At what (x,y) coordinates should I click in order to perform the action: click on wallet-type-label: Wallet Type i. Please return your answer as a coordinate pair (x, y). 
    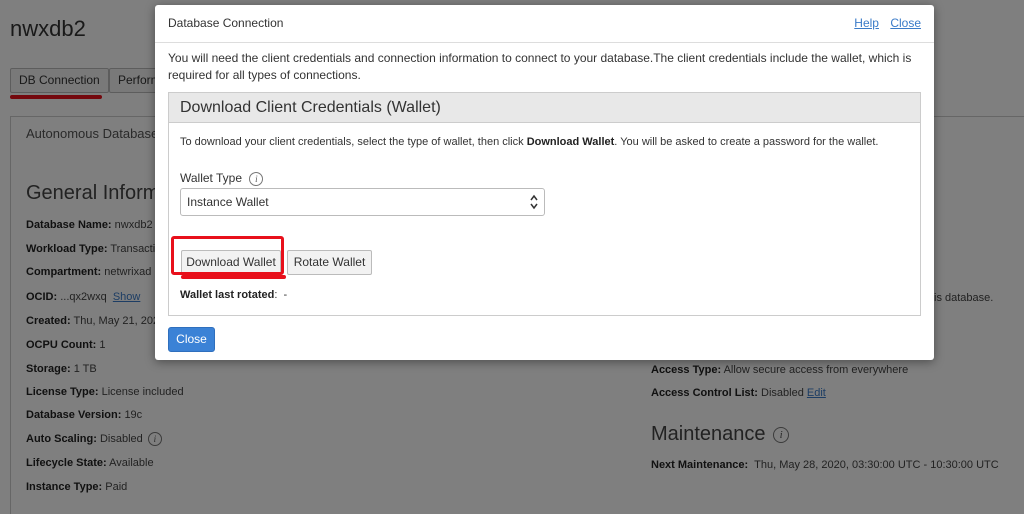
    Looking at the image, I should click on (222, 178).